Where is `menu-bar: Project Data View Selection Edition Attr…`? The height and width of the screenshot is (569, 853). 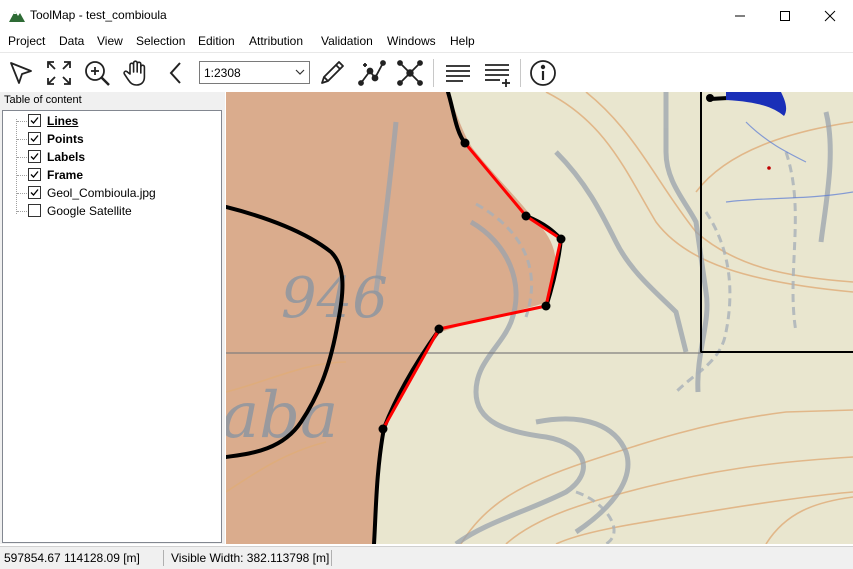
menu-bar: Project Data View Selection Edition Attr… is located at coordinates (426, 41).